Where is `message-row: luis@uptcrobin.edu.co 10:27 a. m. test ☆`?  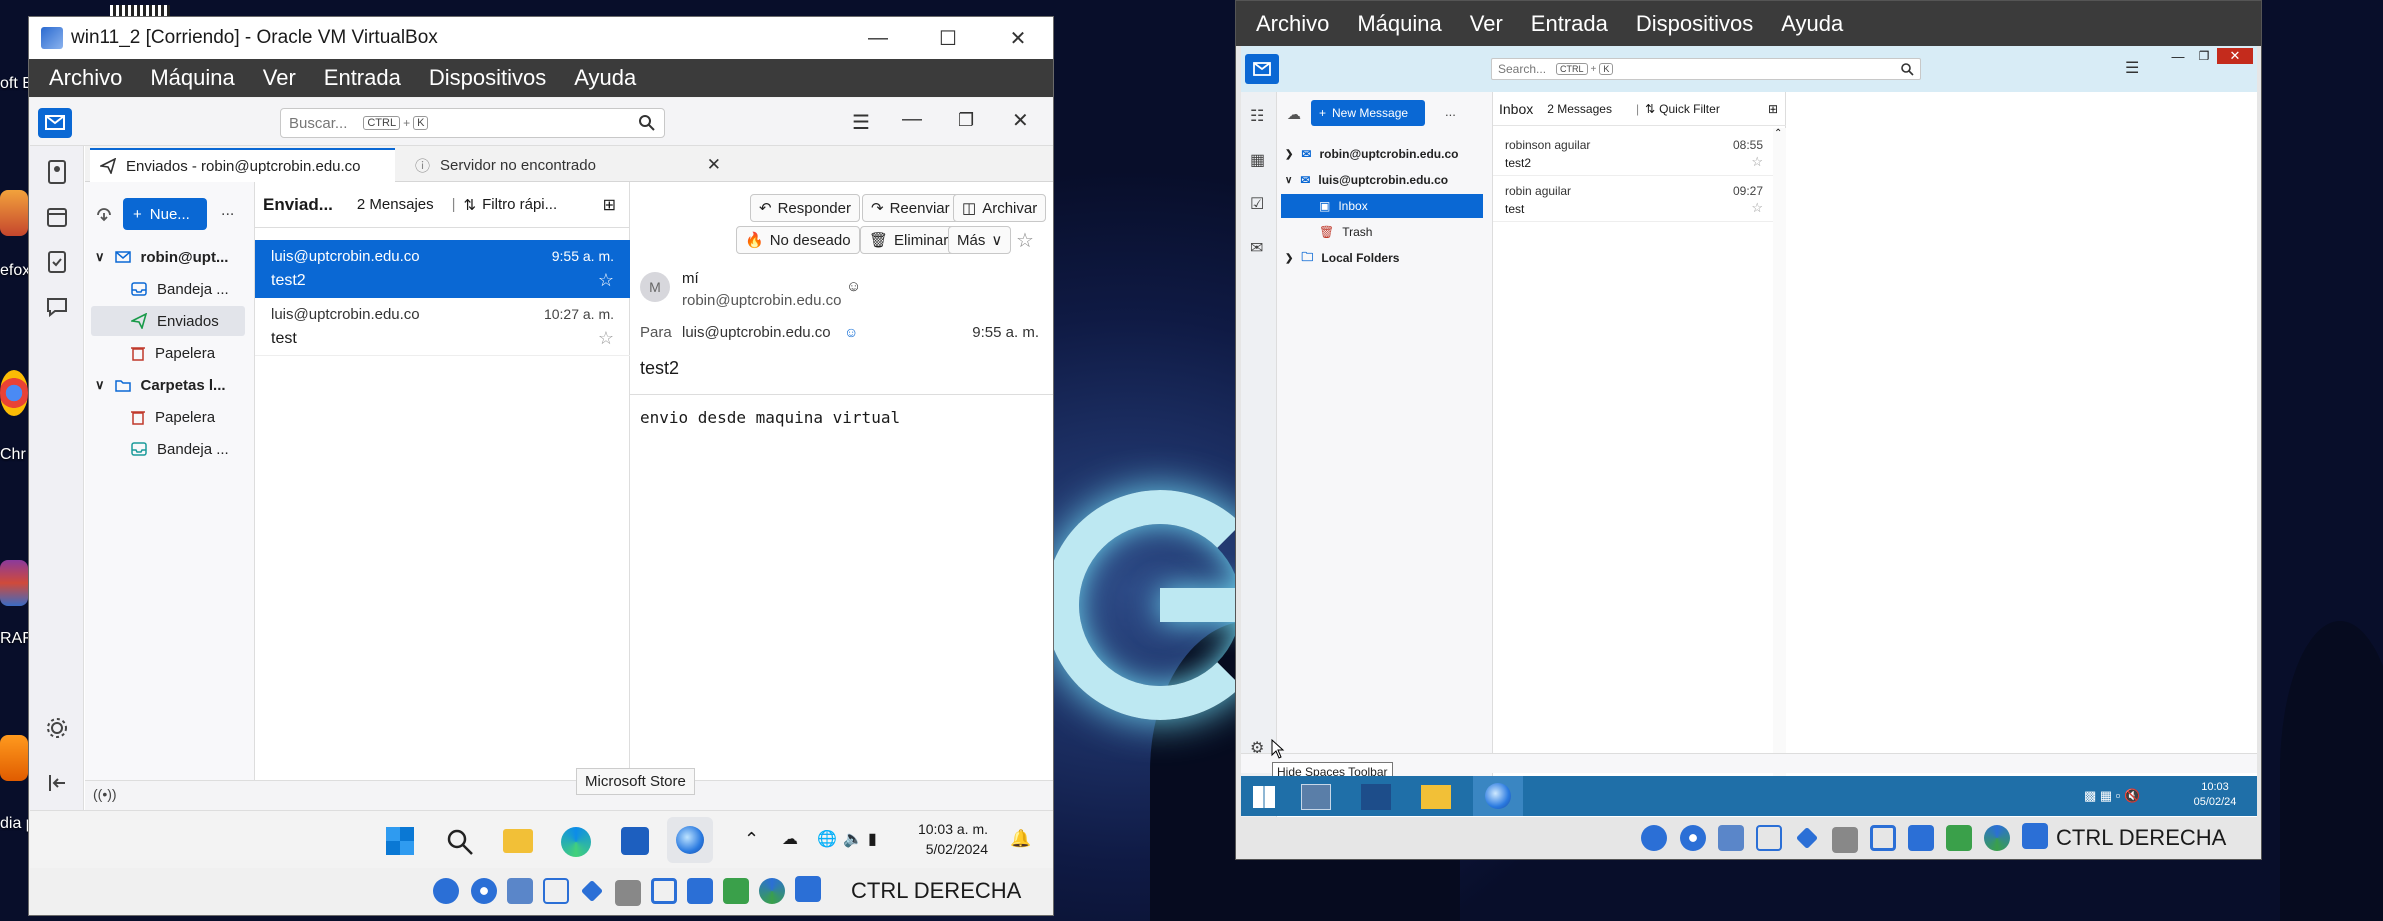 message-row: luis@uptcrobin.edu.co 10:27 a. m. test ☆ is located at coordinates (442, 327).